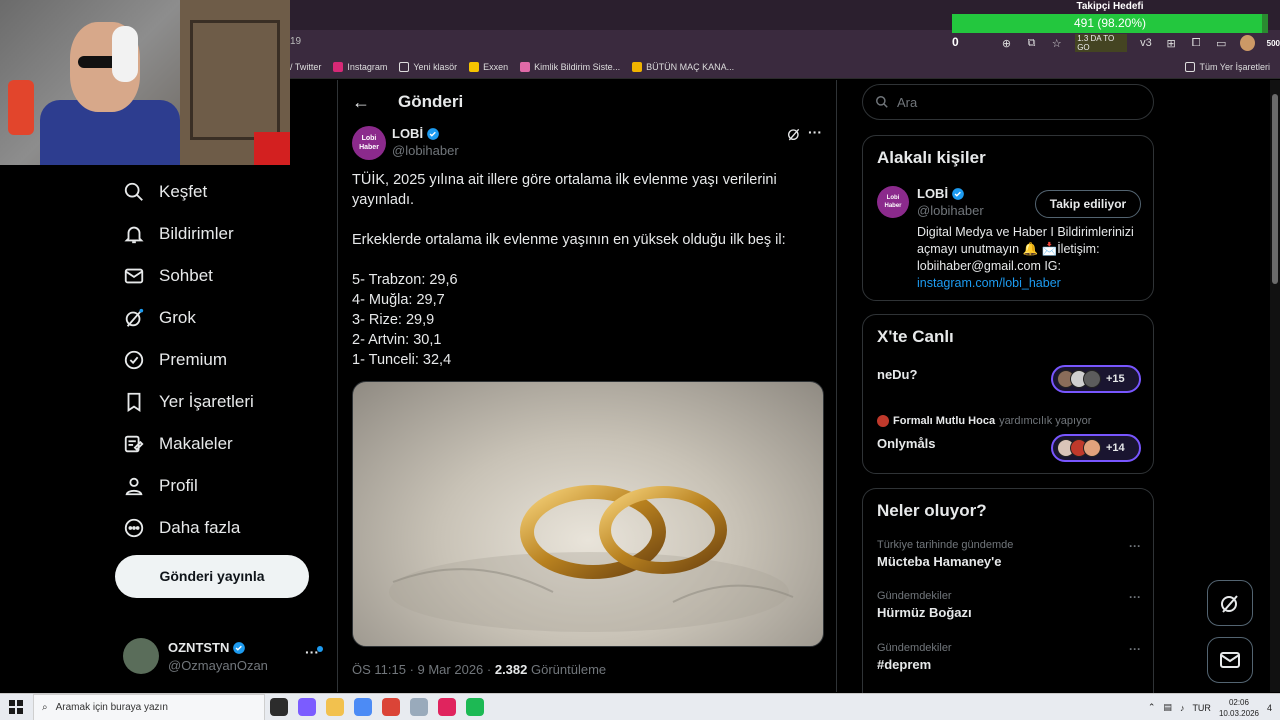 Image resolution: width=1280 pixels, height=720 pixels. I want to click on clock-date: 10.03.2026, so click(1238, 713).